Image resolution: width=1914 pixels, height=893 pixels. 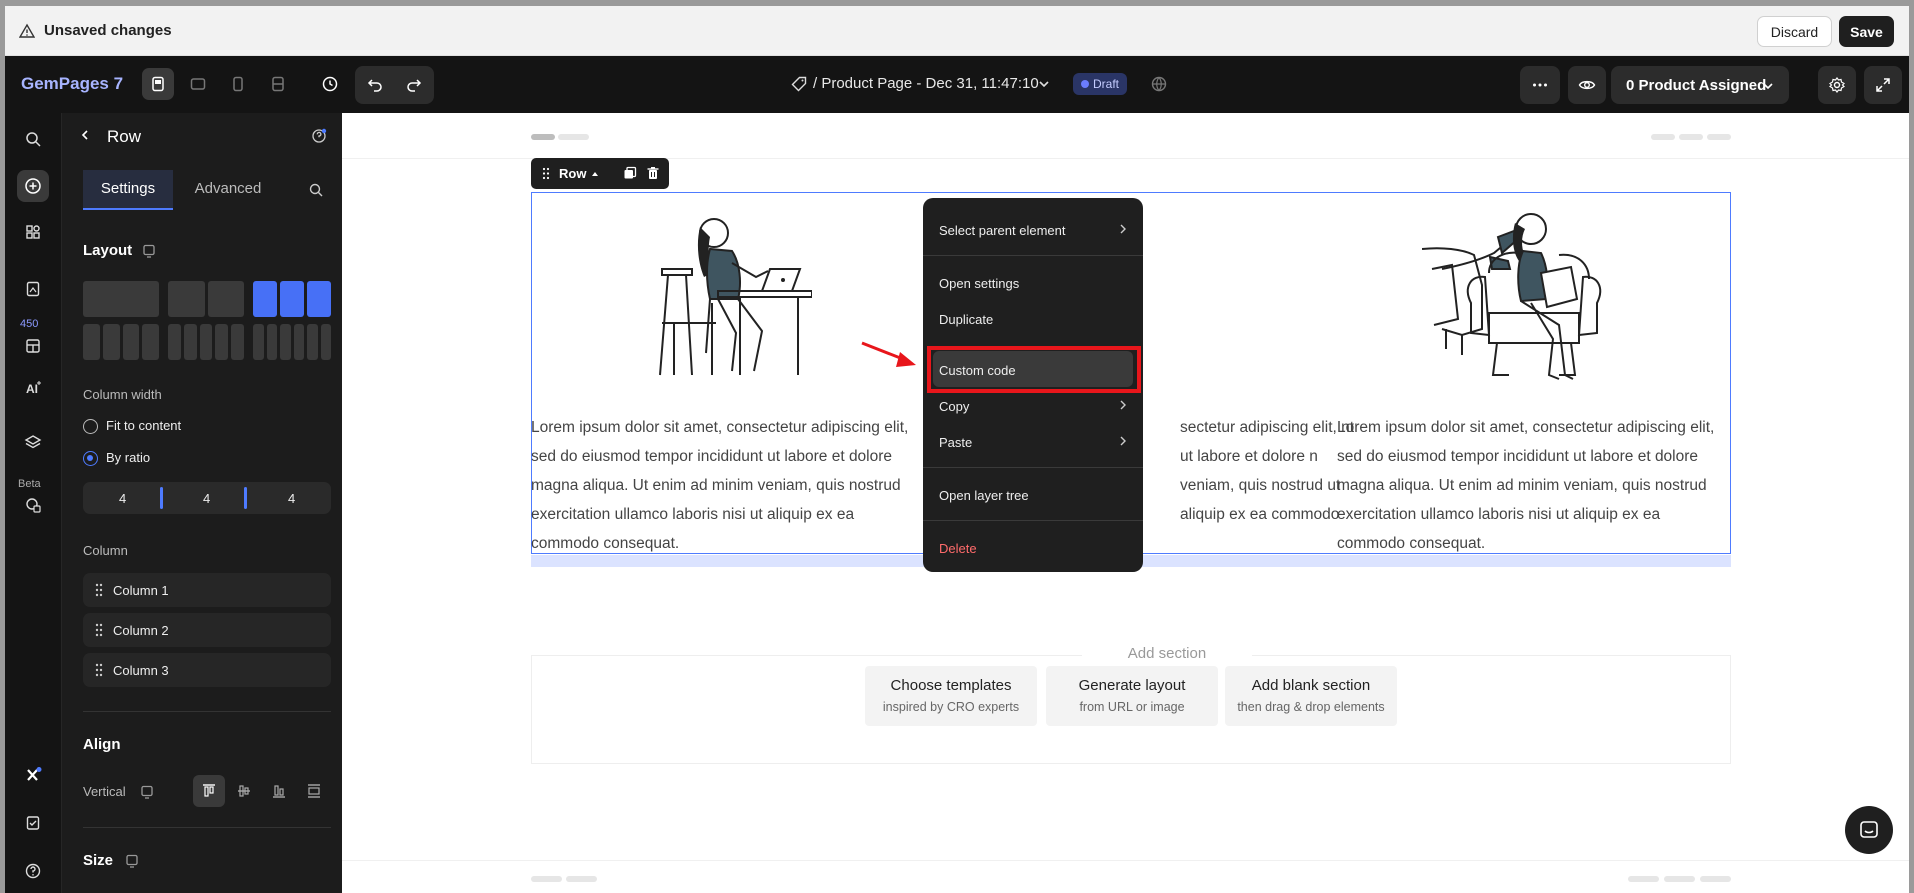 What do you see at coordinates (1837, 85) in the screenshot?
I see `settings-button` at bounding box center [1837, 85].